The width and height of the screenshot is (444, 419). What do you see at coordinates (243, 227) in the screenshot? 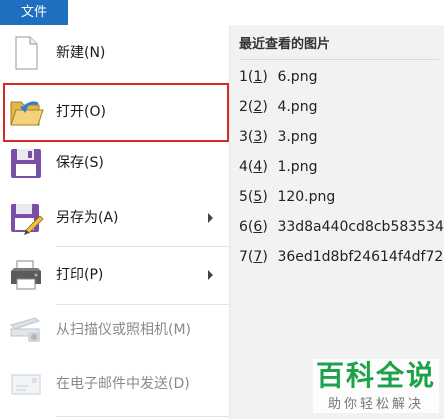
I see `recent-item-number: 6` at bounding box center [243, 227].